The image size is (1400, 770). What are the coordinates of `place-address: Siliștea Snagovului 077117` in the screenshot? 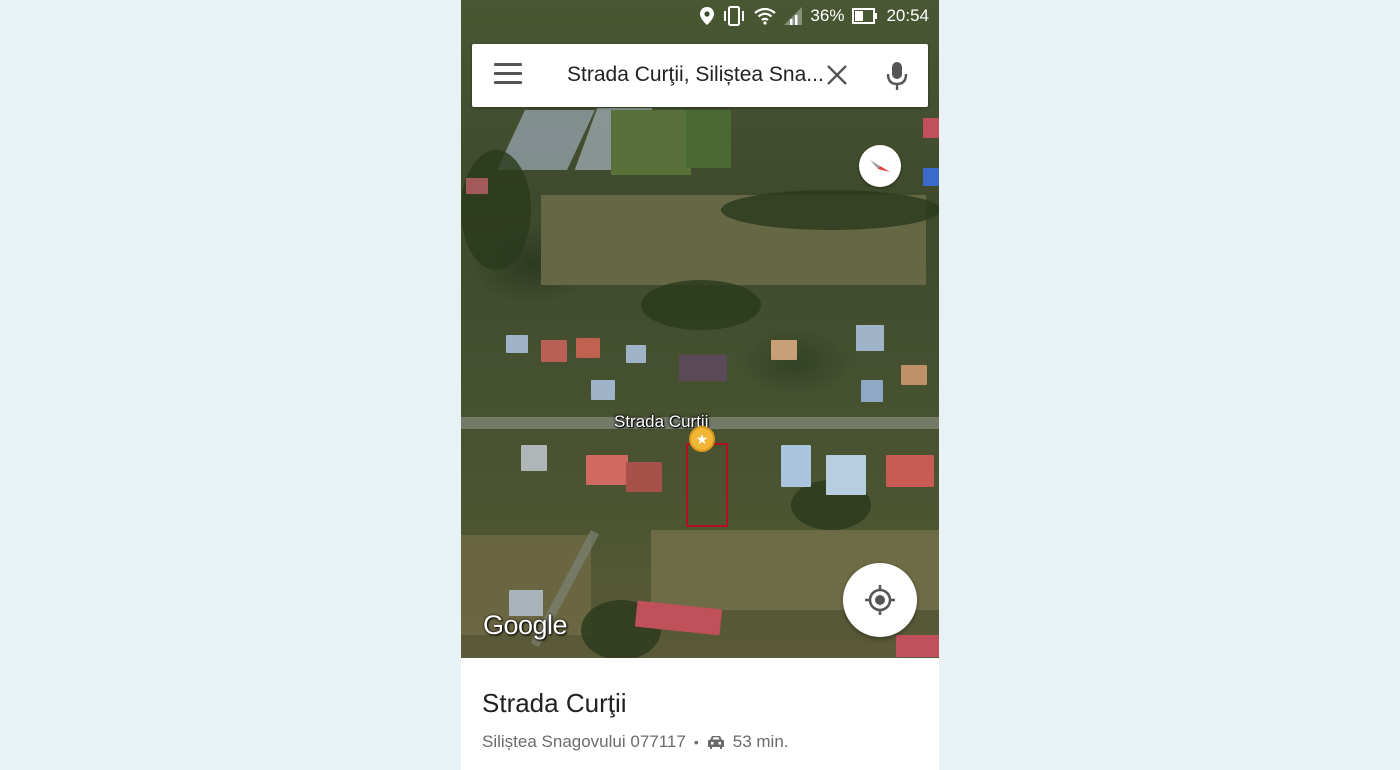 It's located at (584, 741).